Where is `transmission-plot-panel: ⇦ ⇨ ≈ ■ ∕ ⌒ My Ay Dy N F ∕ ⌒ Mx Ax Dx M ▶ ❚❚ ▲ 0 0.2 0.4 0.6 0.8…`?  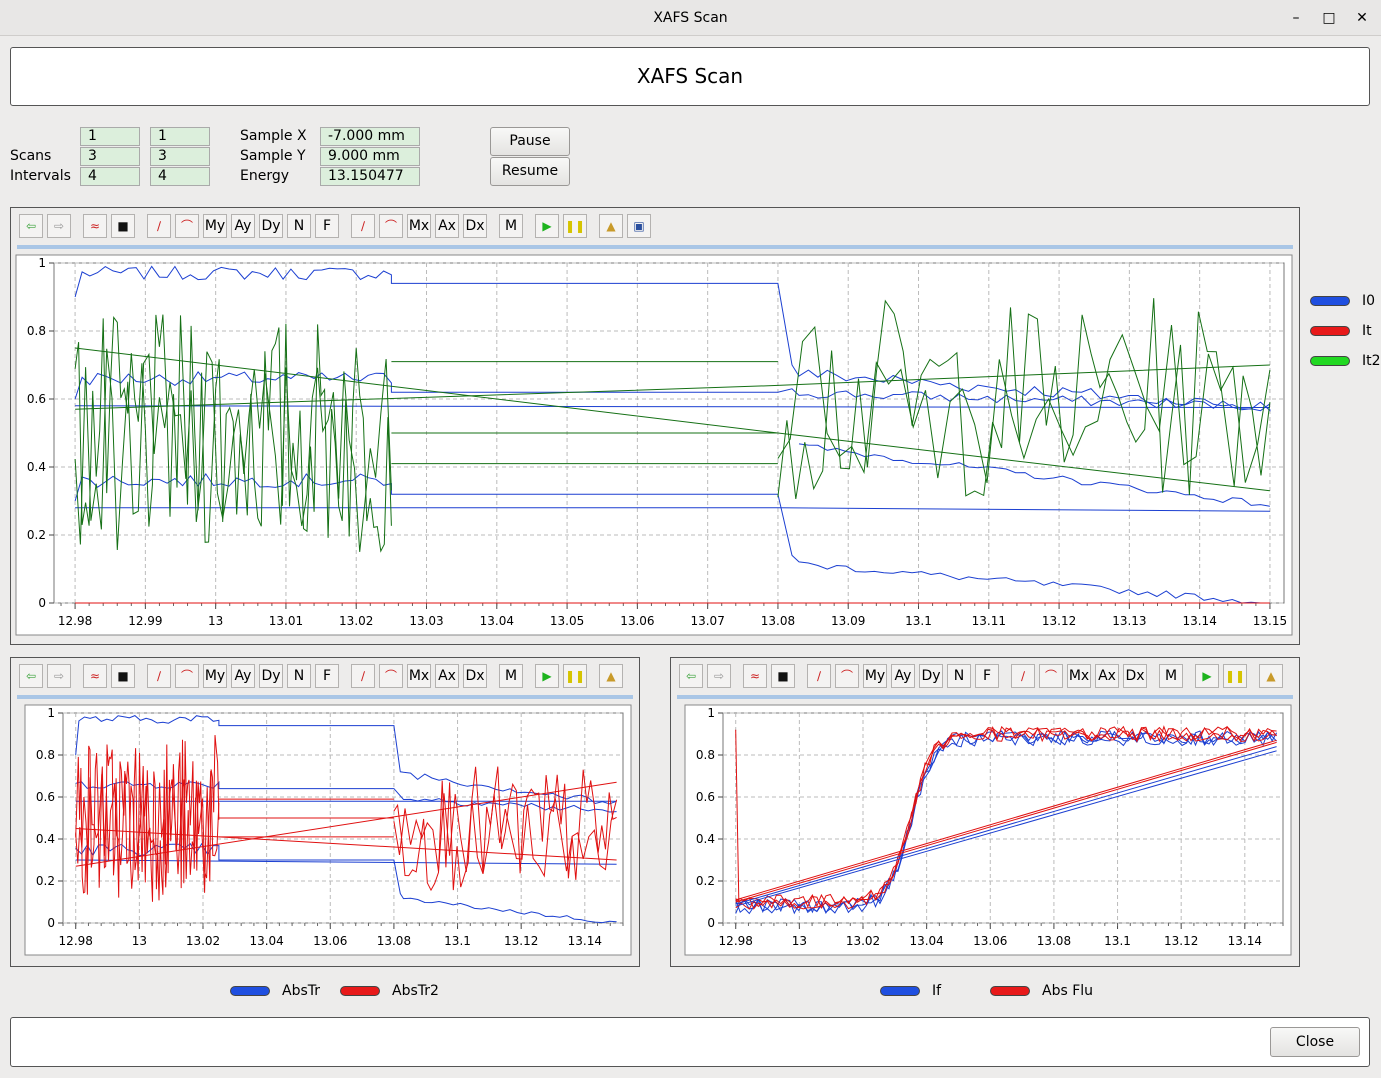
transmission-plot-panel: ⇦ ⇨ ≈ ■ ∕ ⌒ My Ay Dy N F ∕ ⌒ Mx Ax Dx M ▶ ❚❚ ▲ 0 0.2 0.4 0.6 0.8… is located at coordinates (325, 812).